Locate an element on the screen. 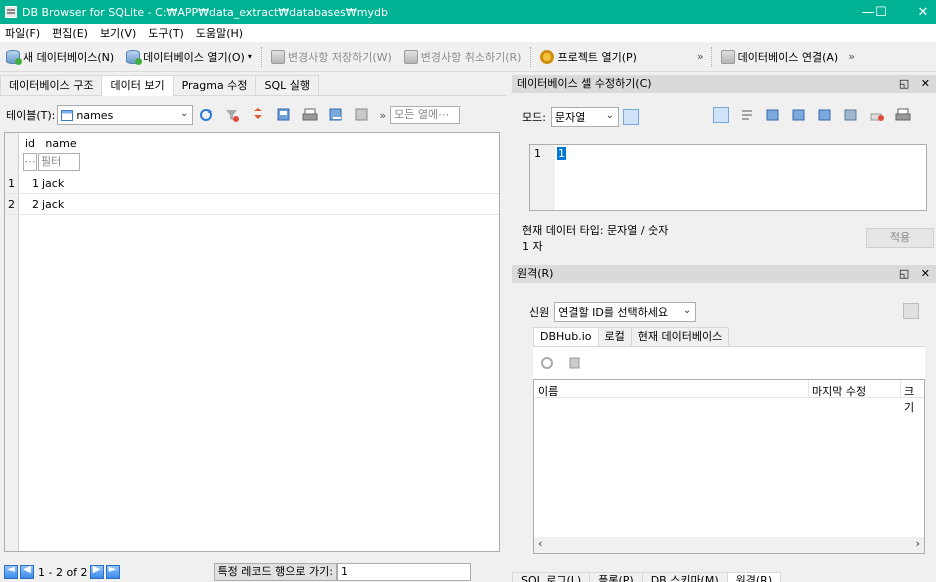 The height and width of the screenshot is (582, 936). tab-execute-sql: SQL 실행 is located at coordinates (287, 85).